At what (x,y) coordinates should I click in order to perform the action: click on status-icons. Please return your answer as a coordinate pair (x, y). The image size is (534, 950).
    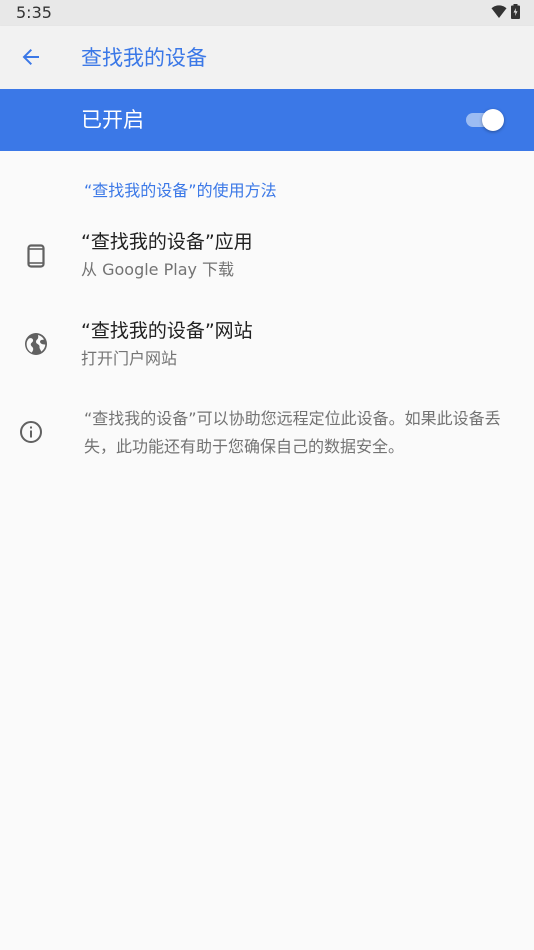
    Looking at the image, I should click on (505, 13).